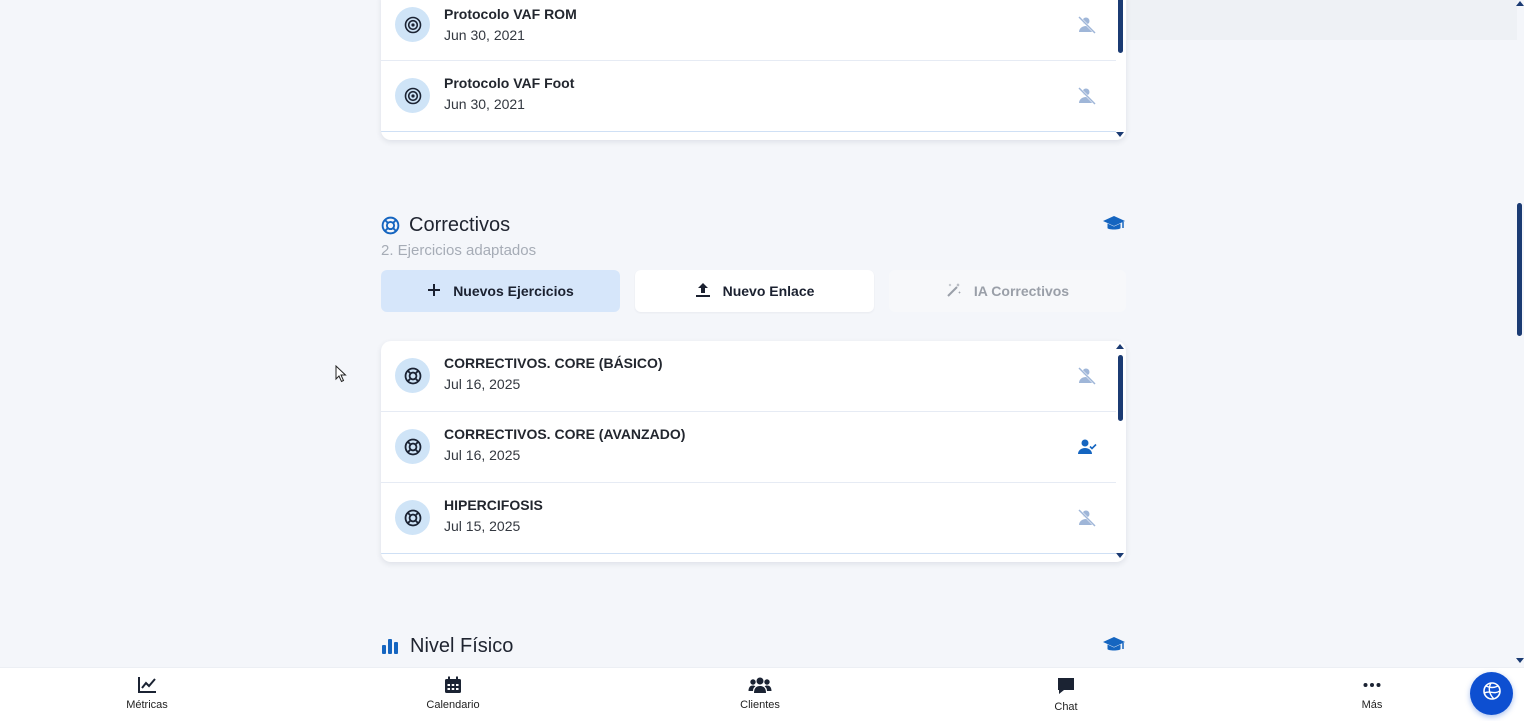  What do you see at coordinates (1066, 707) in the screenshot?
I see `nav-label: Chat` at bounding box center [1066, 707].